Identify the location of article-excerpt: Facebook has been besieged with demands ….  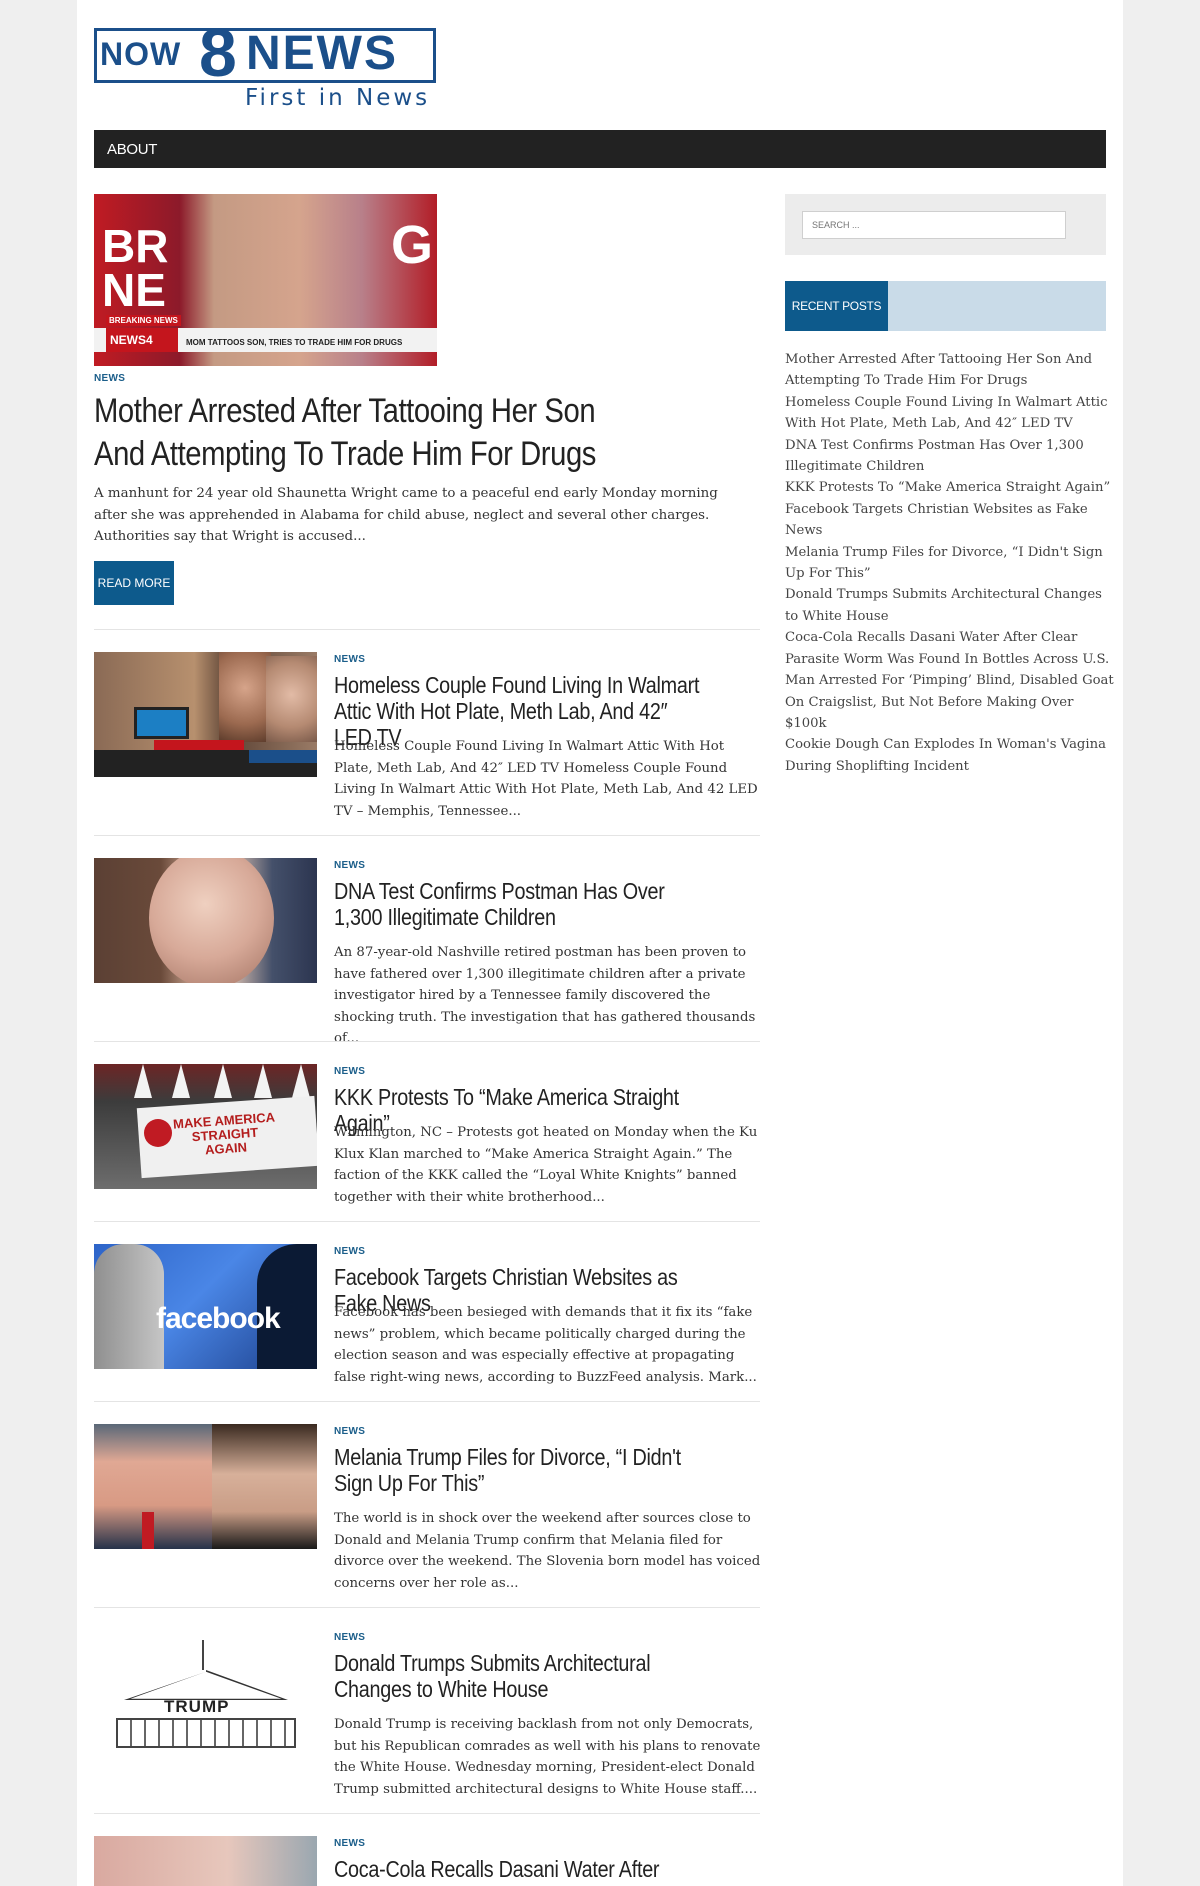
(545, 1345).